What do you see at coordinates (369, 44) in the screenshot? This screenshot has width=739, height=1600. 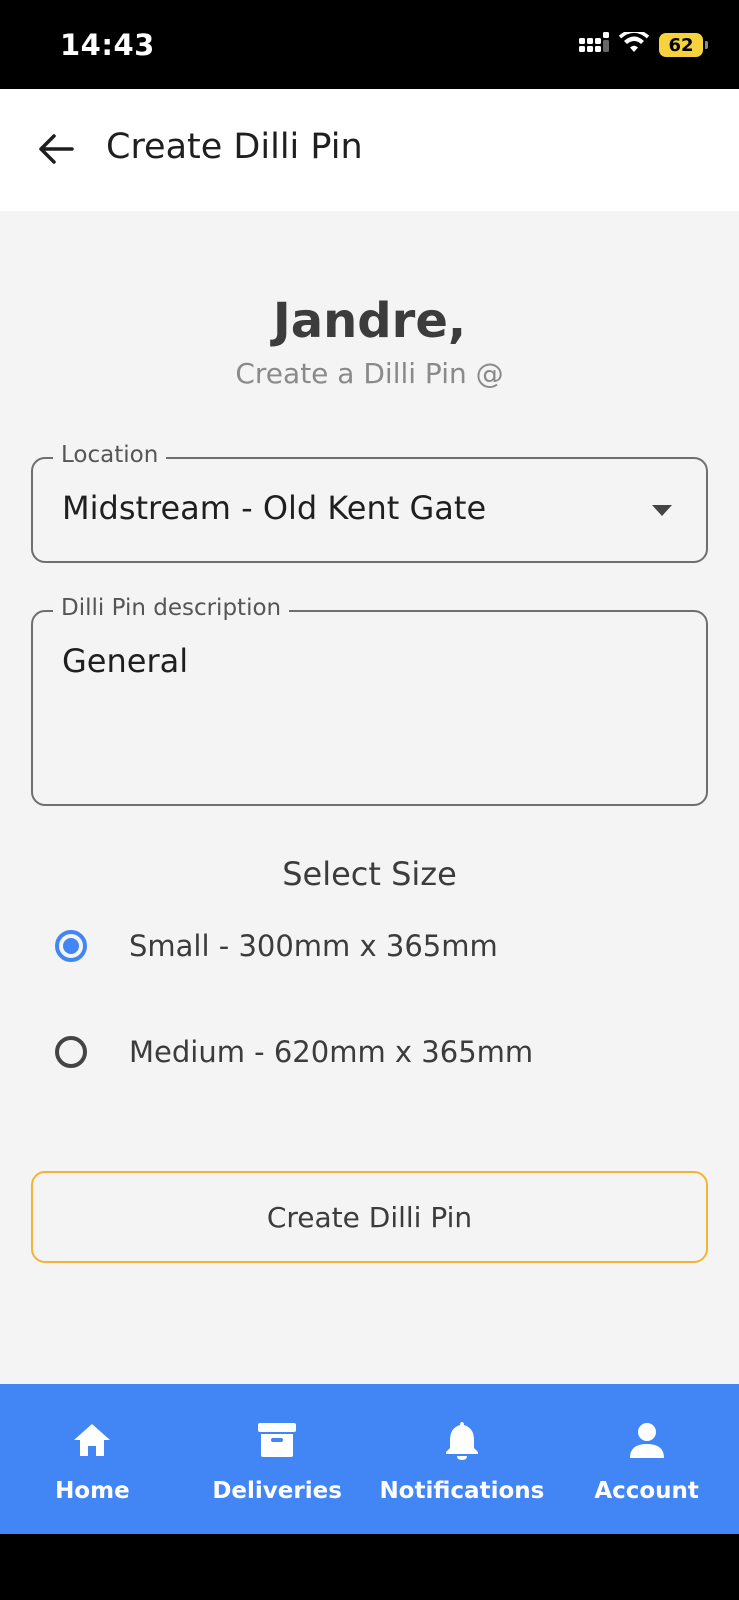 I see `status-bar: 14:43 62` at bounding box center [369, 44].